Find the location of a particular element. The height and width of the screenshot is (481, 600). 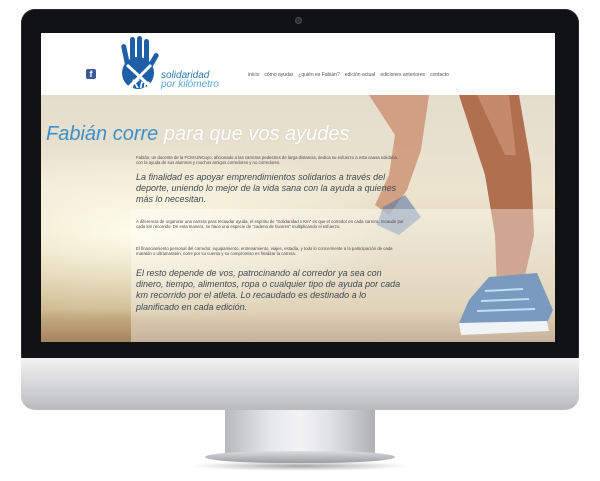

nav-item-quien-es-fabian: ¿quién es Fabián? is located at coordinates (318, 75).